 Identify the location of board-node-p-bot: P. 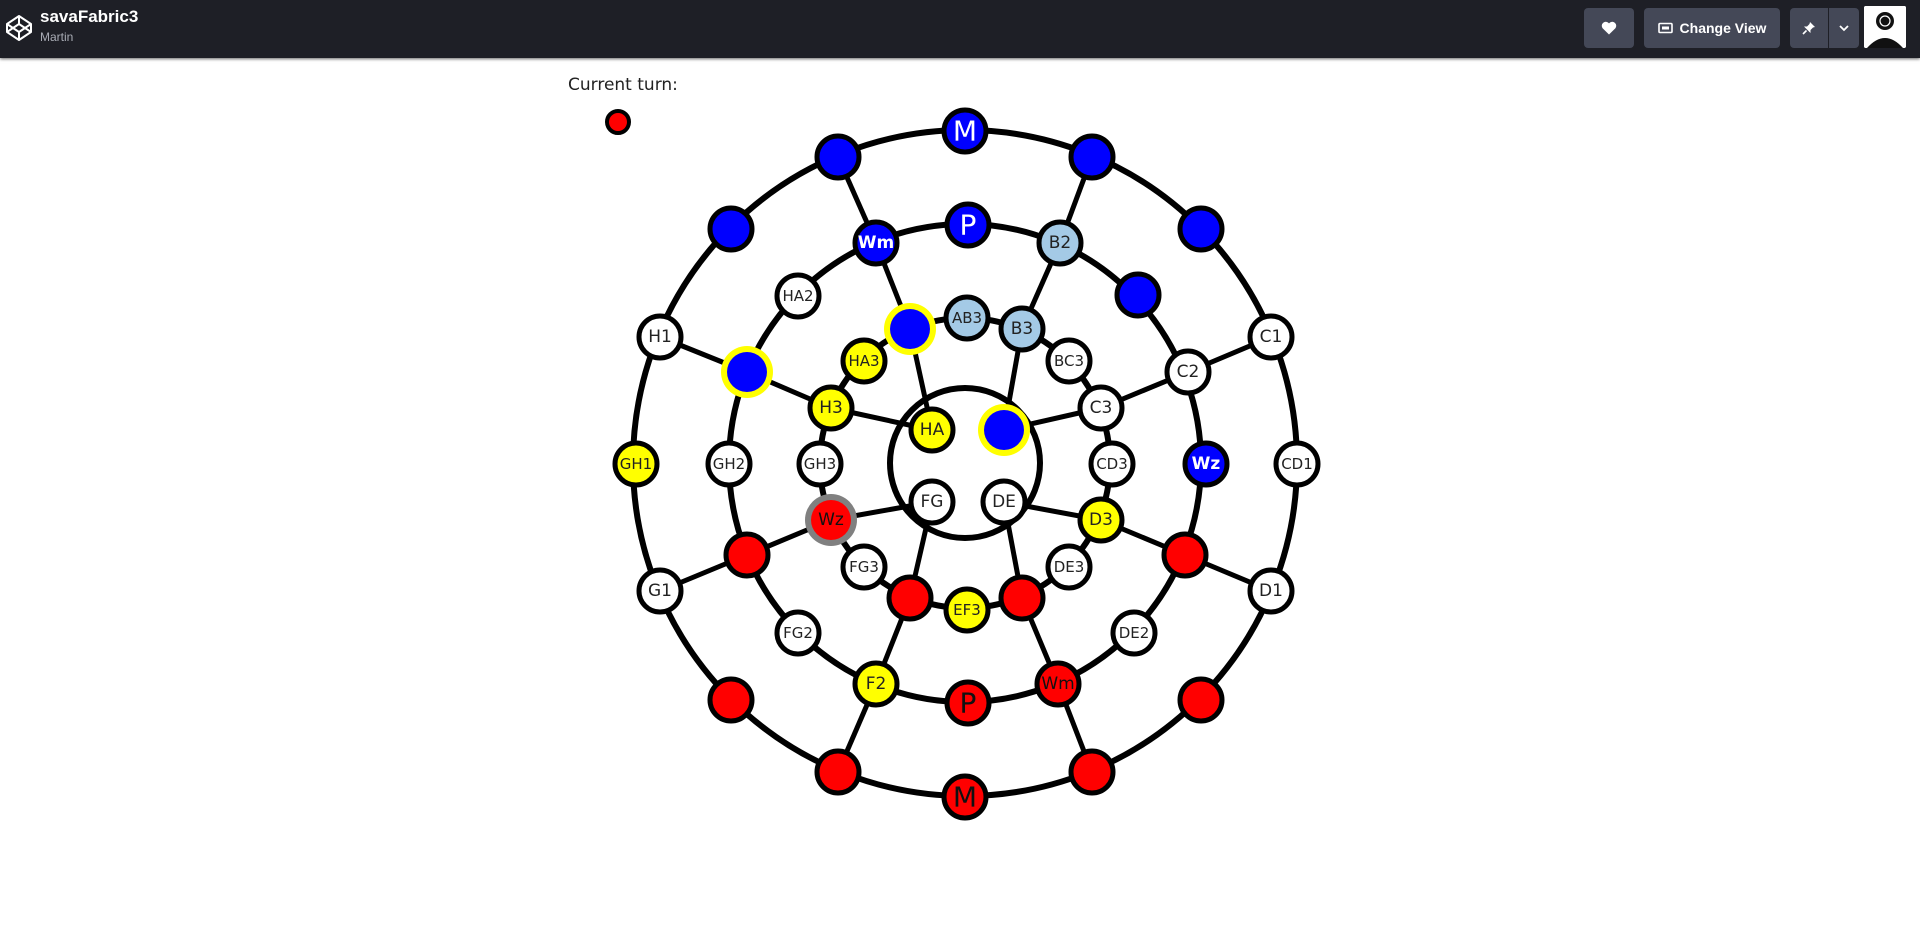
(968, 703).